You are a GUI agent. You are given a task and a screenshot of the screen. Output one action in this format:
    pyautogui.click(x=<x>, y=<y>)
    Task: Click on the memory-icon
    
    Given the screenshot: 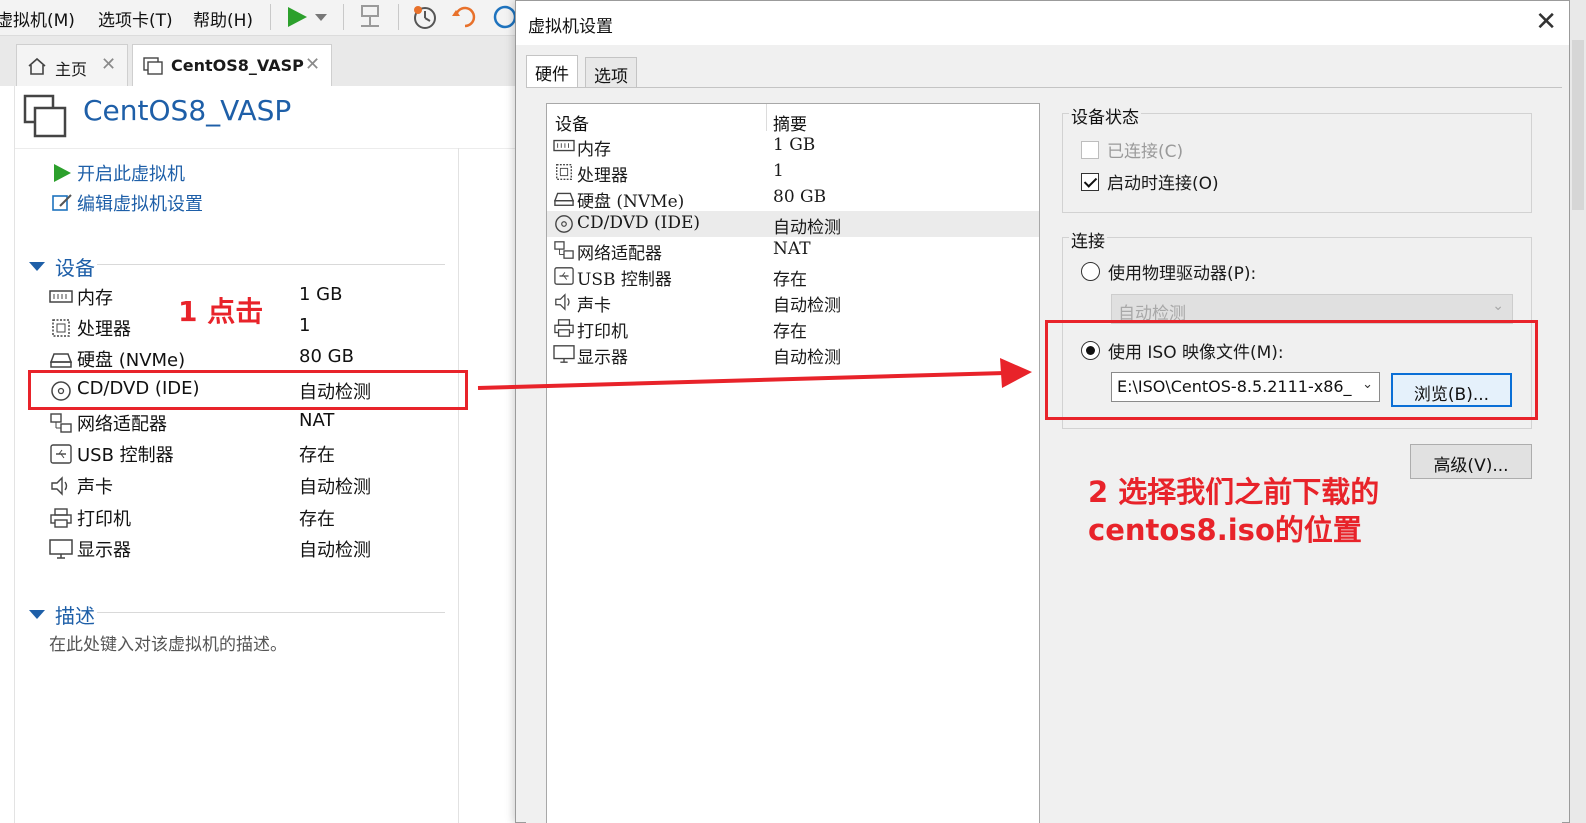 What is the action you would take?
    pyautogui.click(x=61, y=296)
    